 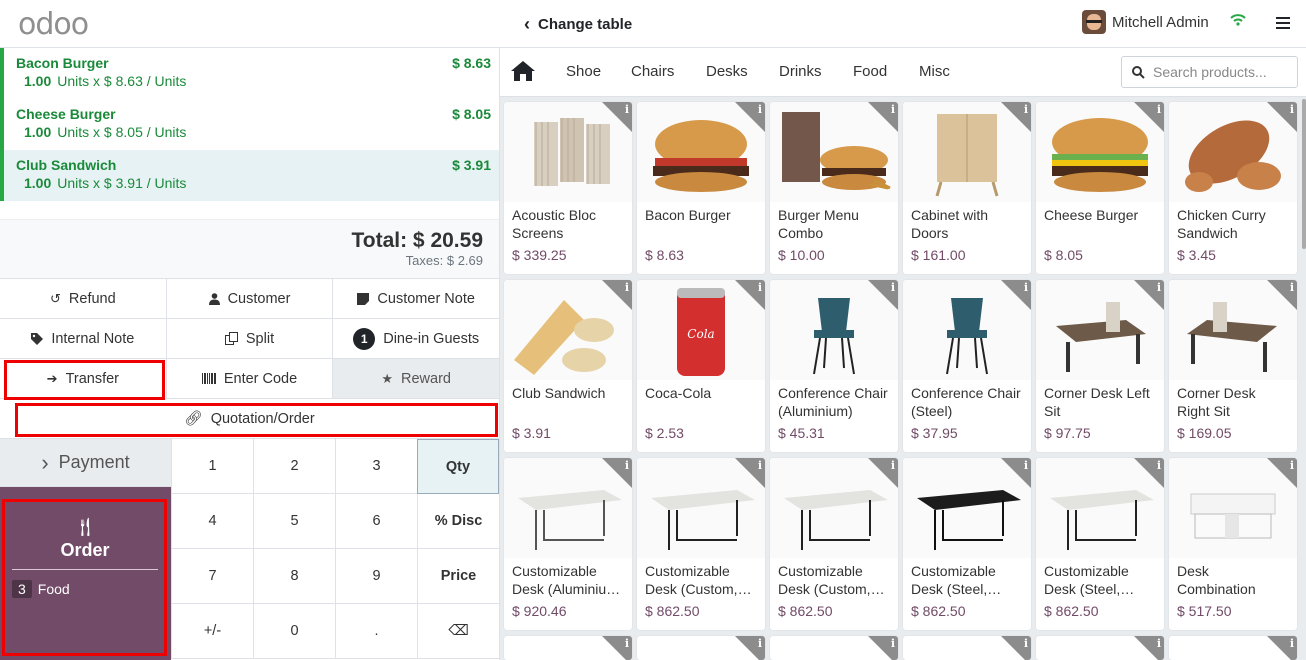 What do you see at coordinates (568, 188) in the screenshot?
I see `product-card: i Acoustic Bloc Screens $ 339.25` at bounding box center [568, 188].